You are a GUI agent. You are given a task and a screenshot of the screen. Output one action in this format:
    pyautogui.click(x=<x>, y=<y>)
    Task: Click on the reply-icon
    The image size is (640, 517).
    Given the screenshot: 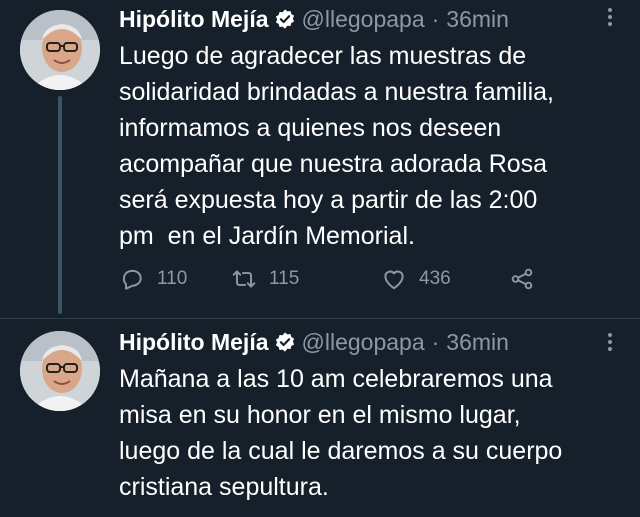 What is the action you would take?
    pyautogui.click(x=132, y=279)
    